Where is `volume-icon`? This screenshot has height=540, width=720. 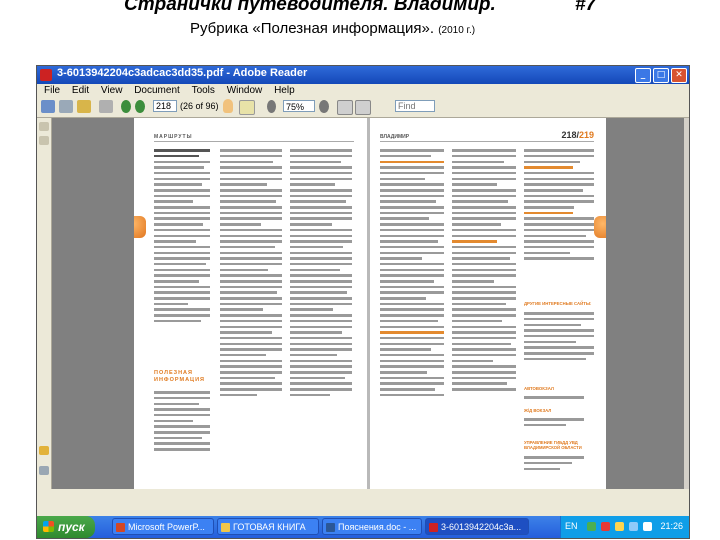
volume-icon is located at coordinates (647, 526).